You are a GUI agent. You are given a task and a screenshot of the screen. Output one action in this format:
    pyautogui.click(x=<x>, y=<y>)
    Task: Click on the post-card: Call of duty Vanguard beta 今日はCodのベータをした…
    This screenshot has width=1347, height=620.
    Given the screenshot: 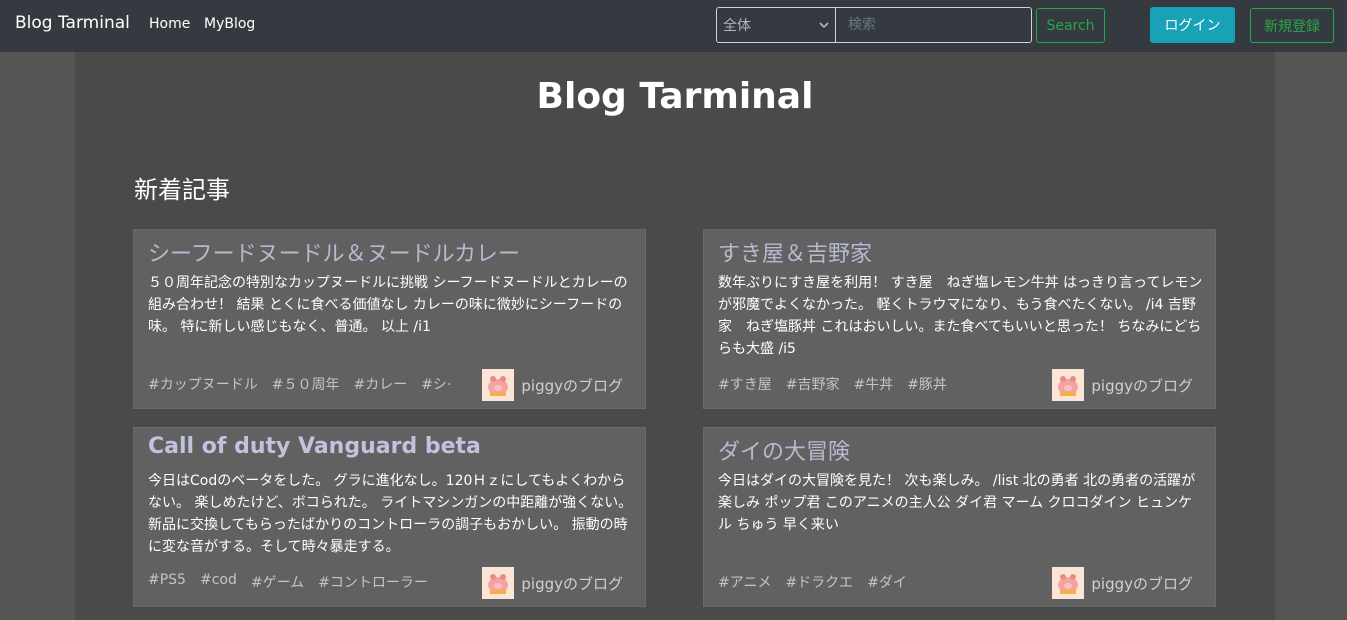 What is the action you would take?
    pyautogui.click(x=389, y=517)
    